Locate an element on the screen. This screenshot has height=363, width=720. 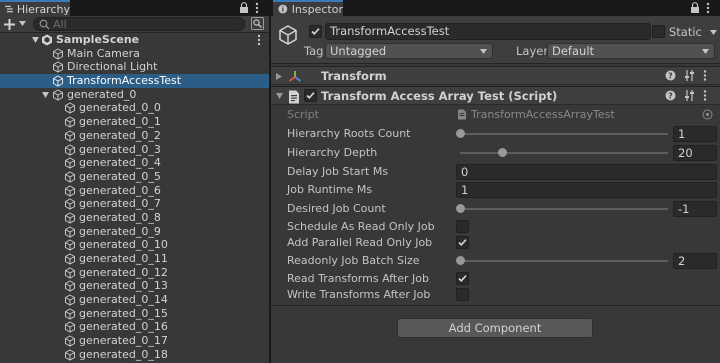
prop-delay-job-start-ms: Delay Job Start Ms 0 is located at coordinates (495, 172).